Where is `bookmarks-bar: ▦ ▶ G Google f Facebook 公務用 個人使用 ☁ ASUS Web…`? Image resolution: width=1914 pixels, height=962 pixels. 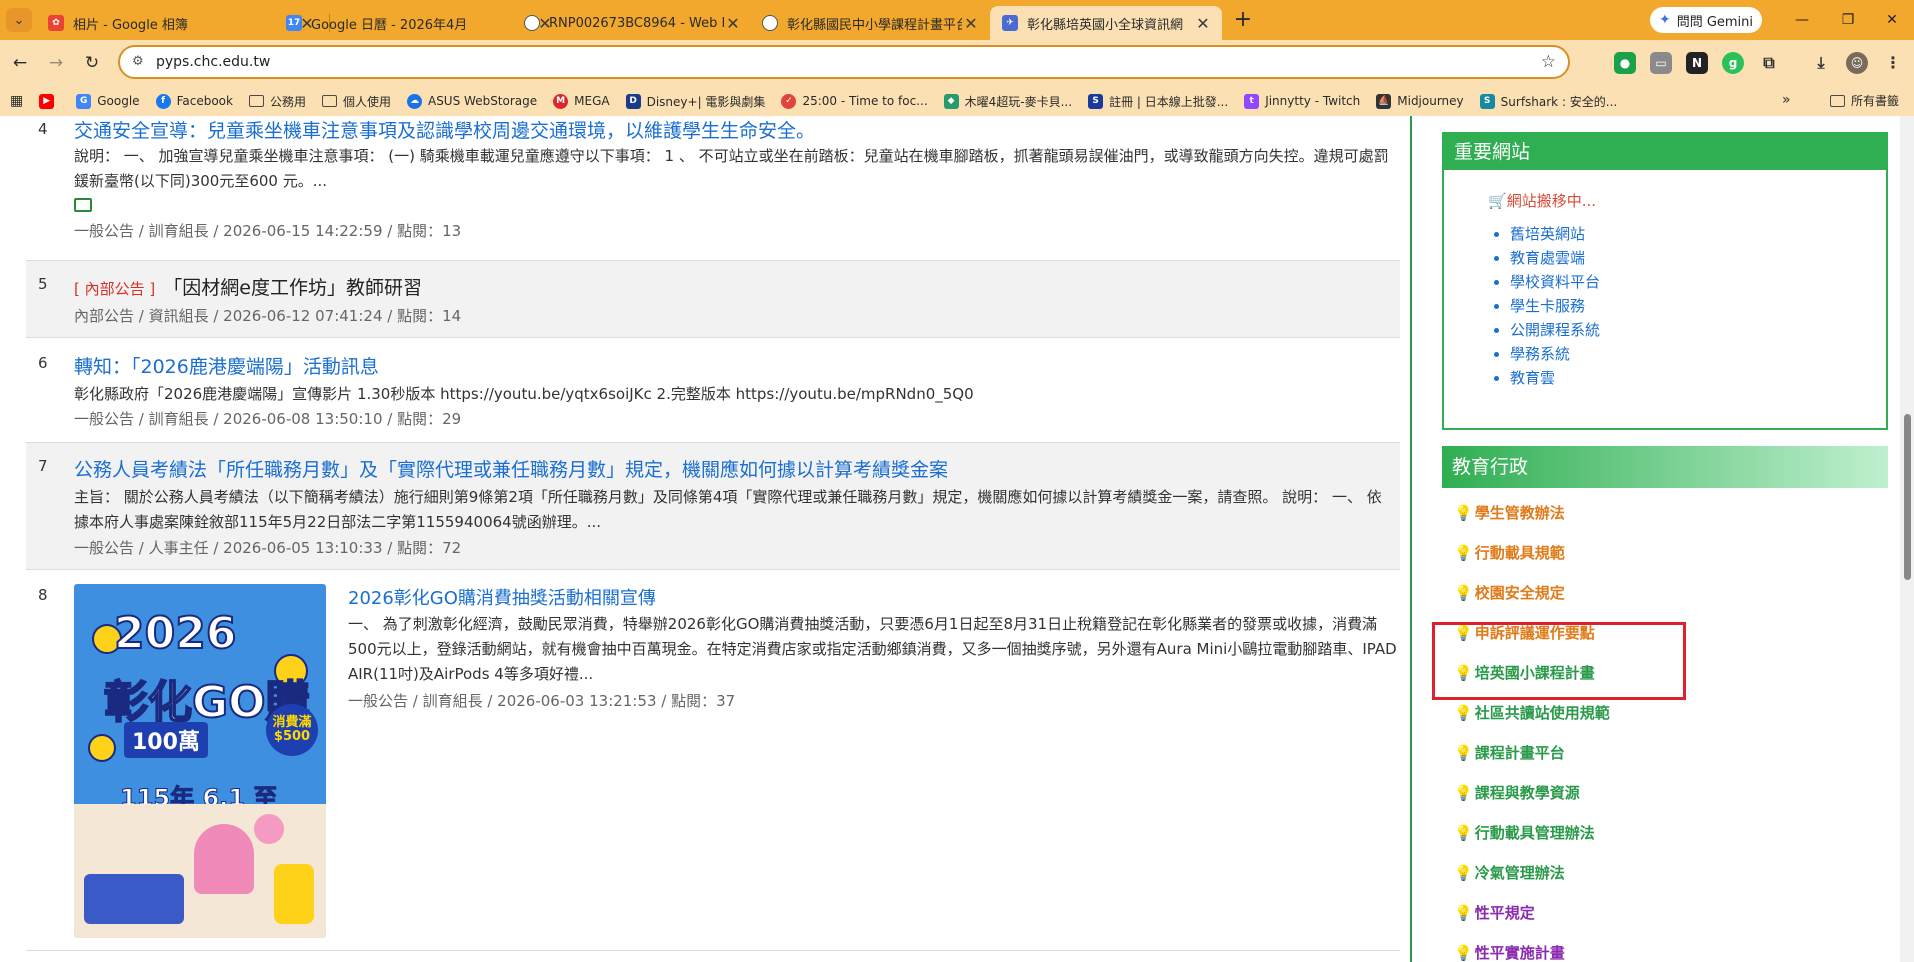 bookmarks-bar: ▦ ▶ G Google f Facebook 公務用 個人使用 ☁ ASUS Web… is located at coordinates (957, 101).